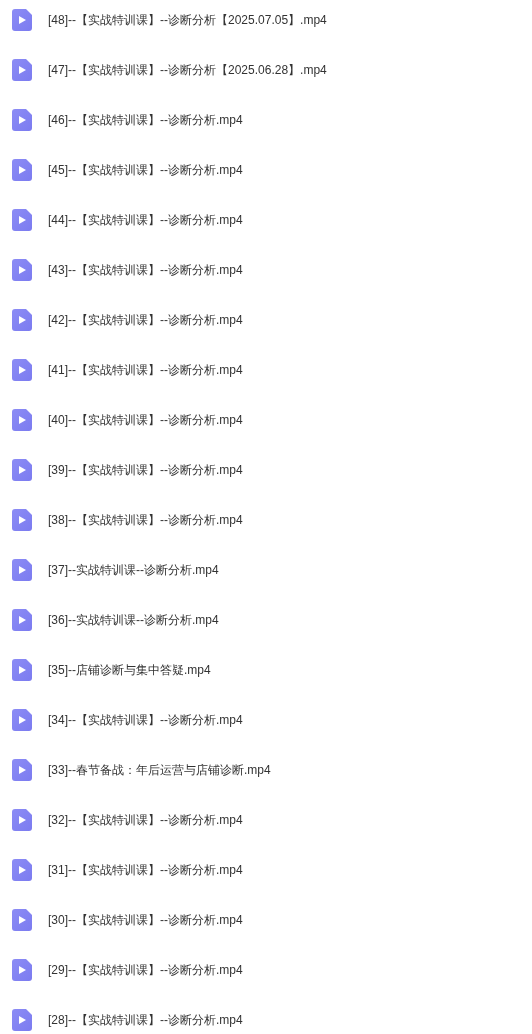 The image size is (532, 1034). Describe the element at coordinates (145, 120) in the screenshot. I see `file-name: [46]--【实战特训课】--诊断分析.mp4` at that location.